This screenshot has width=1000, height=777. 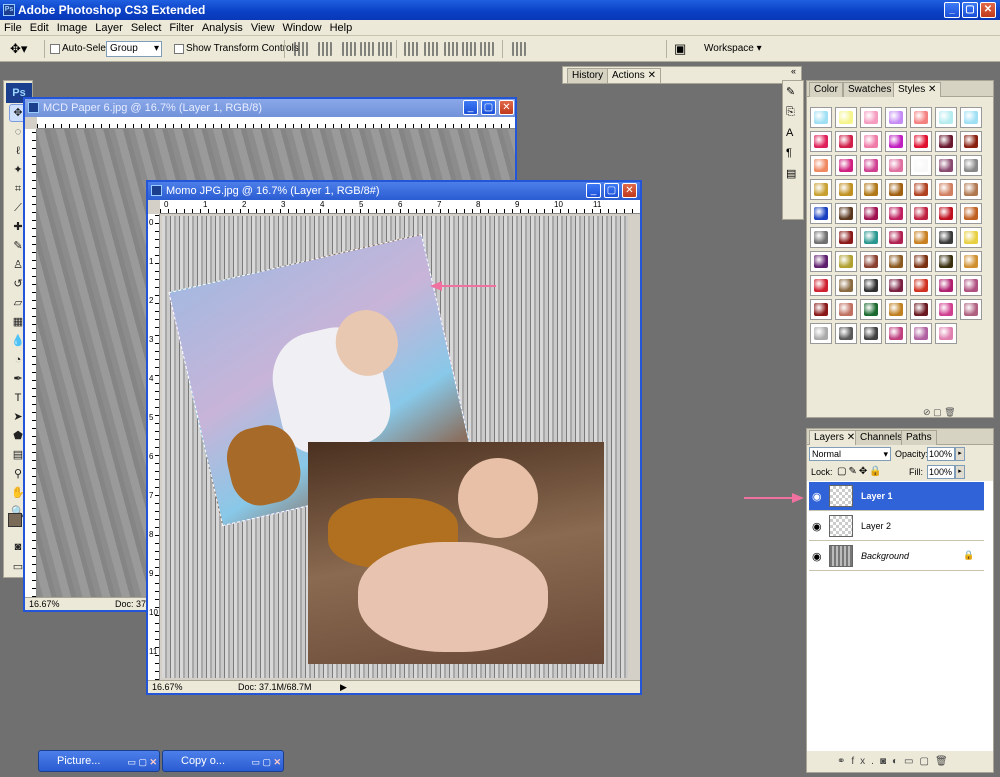 I want to click on tab-paths: Paths, so click(x=919, y=437).